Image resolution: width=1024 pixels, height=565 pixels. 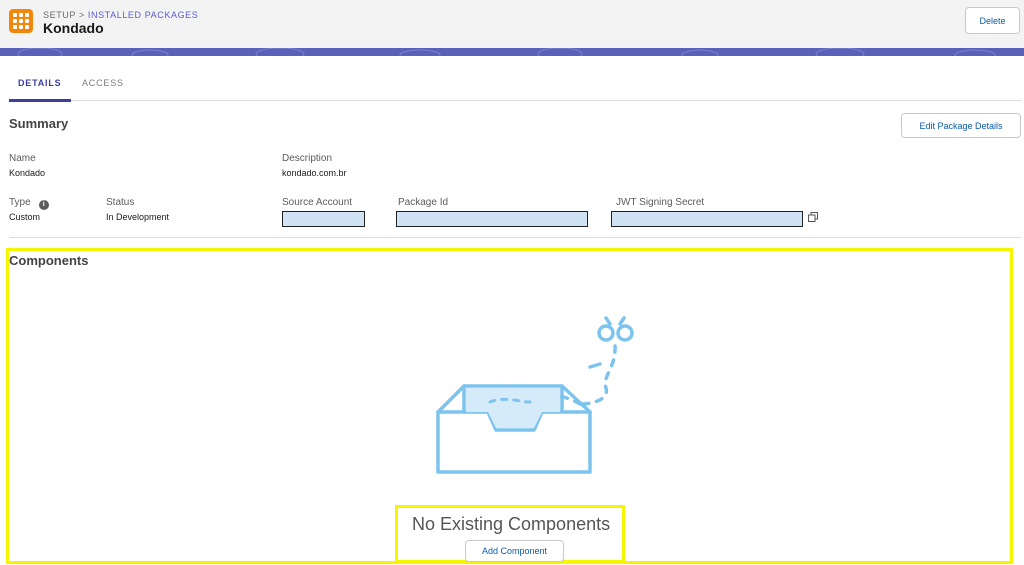 What do you see at coordinates (317, 202) in the screenshot?
I see `source-account-label: Source Account` at bounding box center [317, 202].